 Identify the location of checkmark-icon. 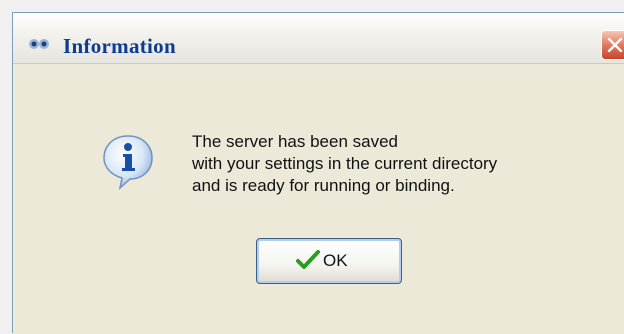
(308, 262).